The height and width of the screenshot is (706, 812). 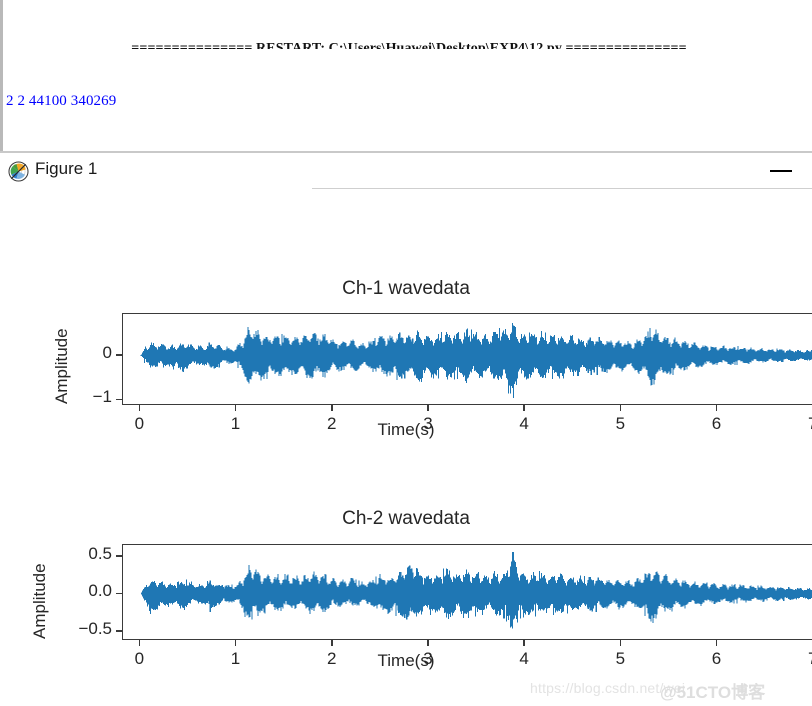 I want to click on chart-ch1-title: Ch-1 wavedata, so click(x=406, y=288).